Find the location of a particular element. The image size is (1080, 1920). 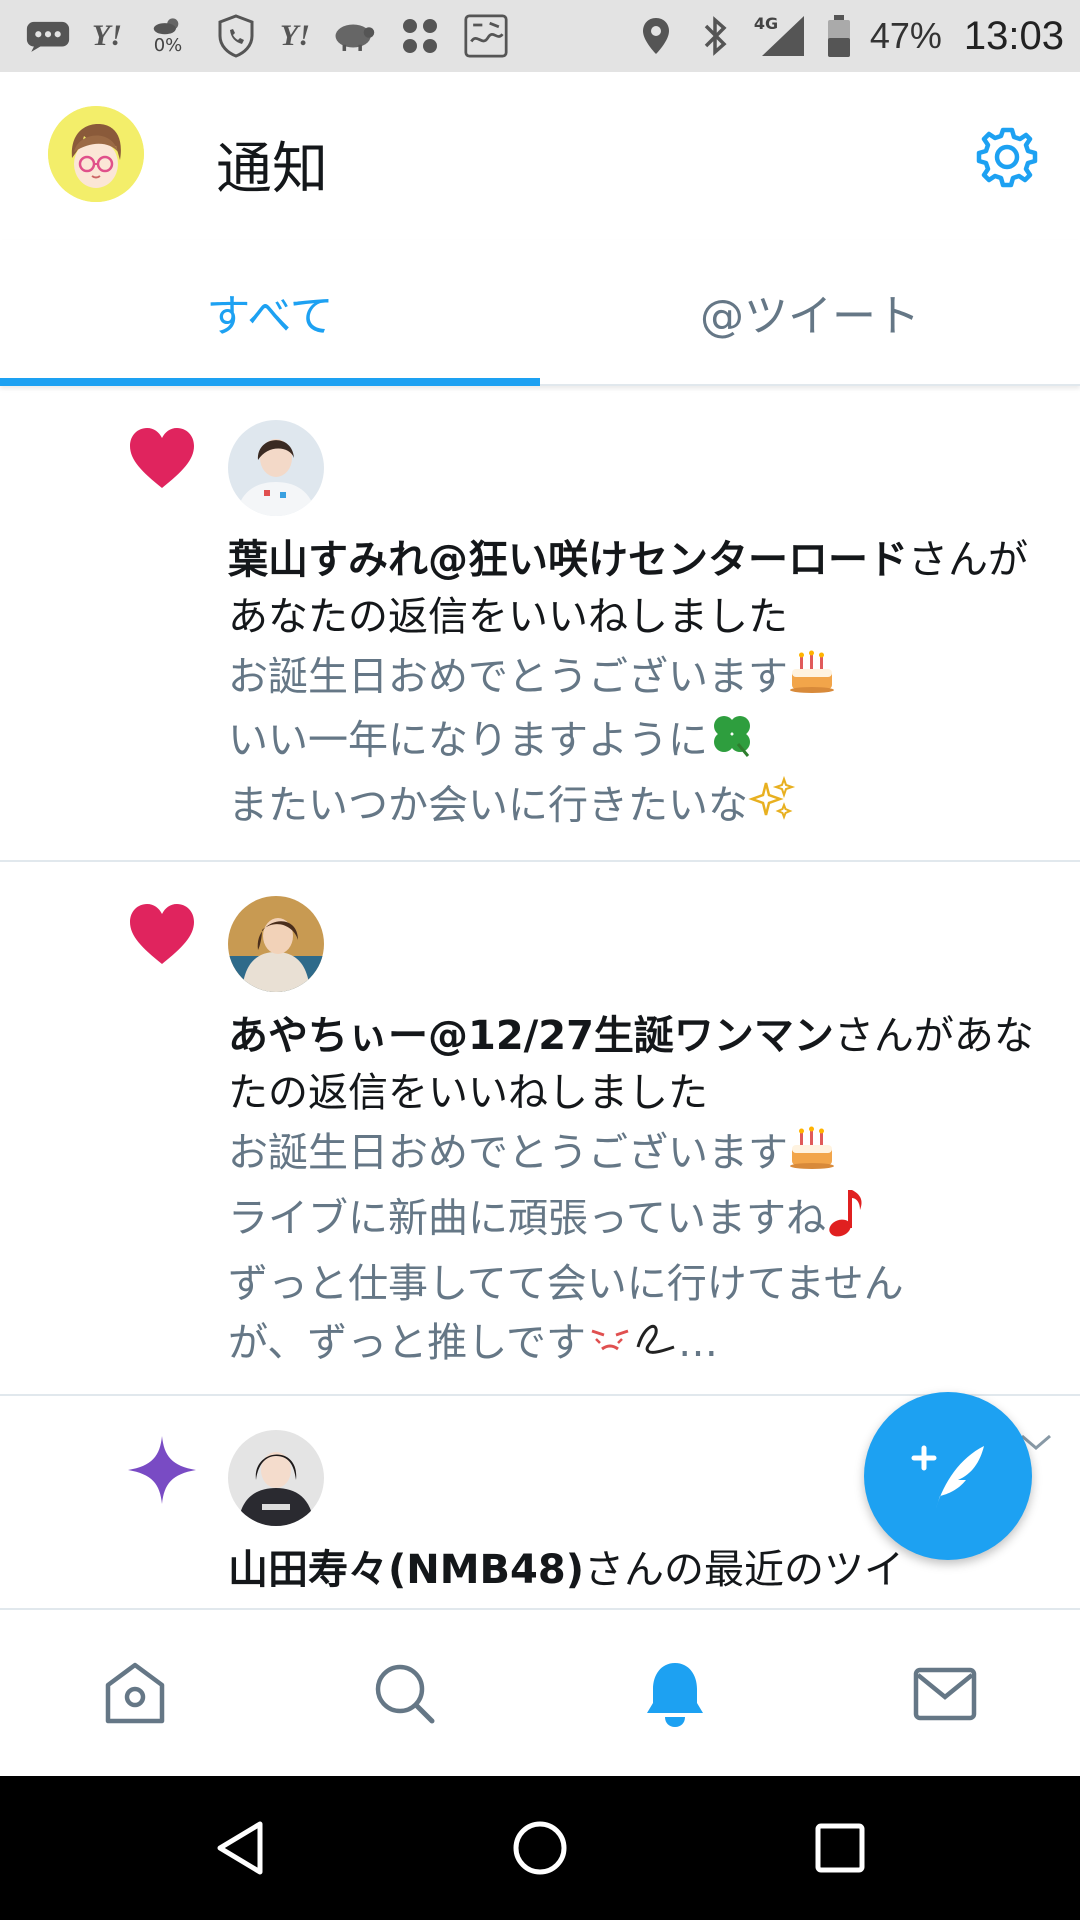

search-tab is located at coordinates (405, 1694).